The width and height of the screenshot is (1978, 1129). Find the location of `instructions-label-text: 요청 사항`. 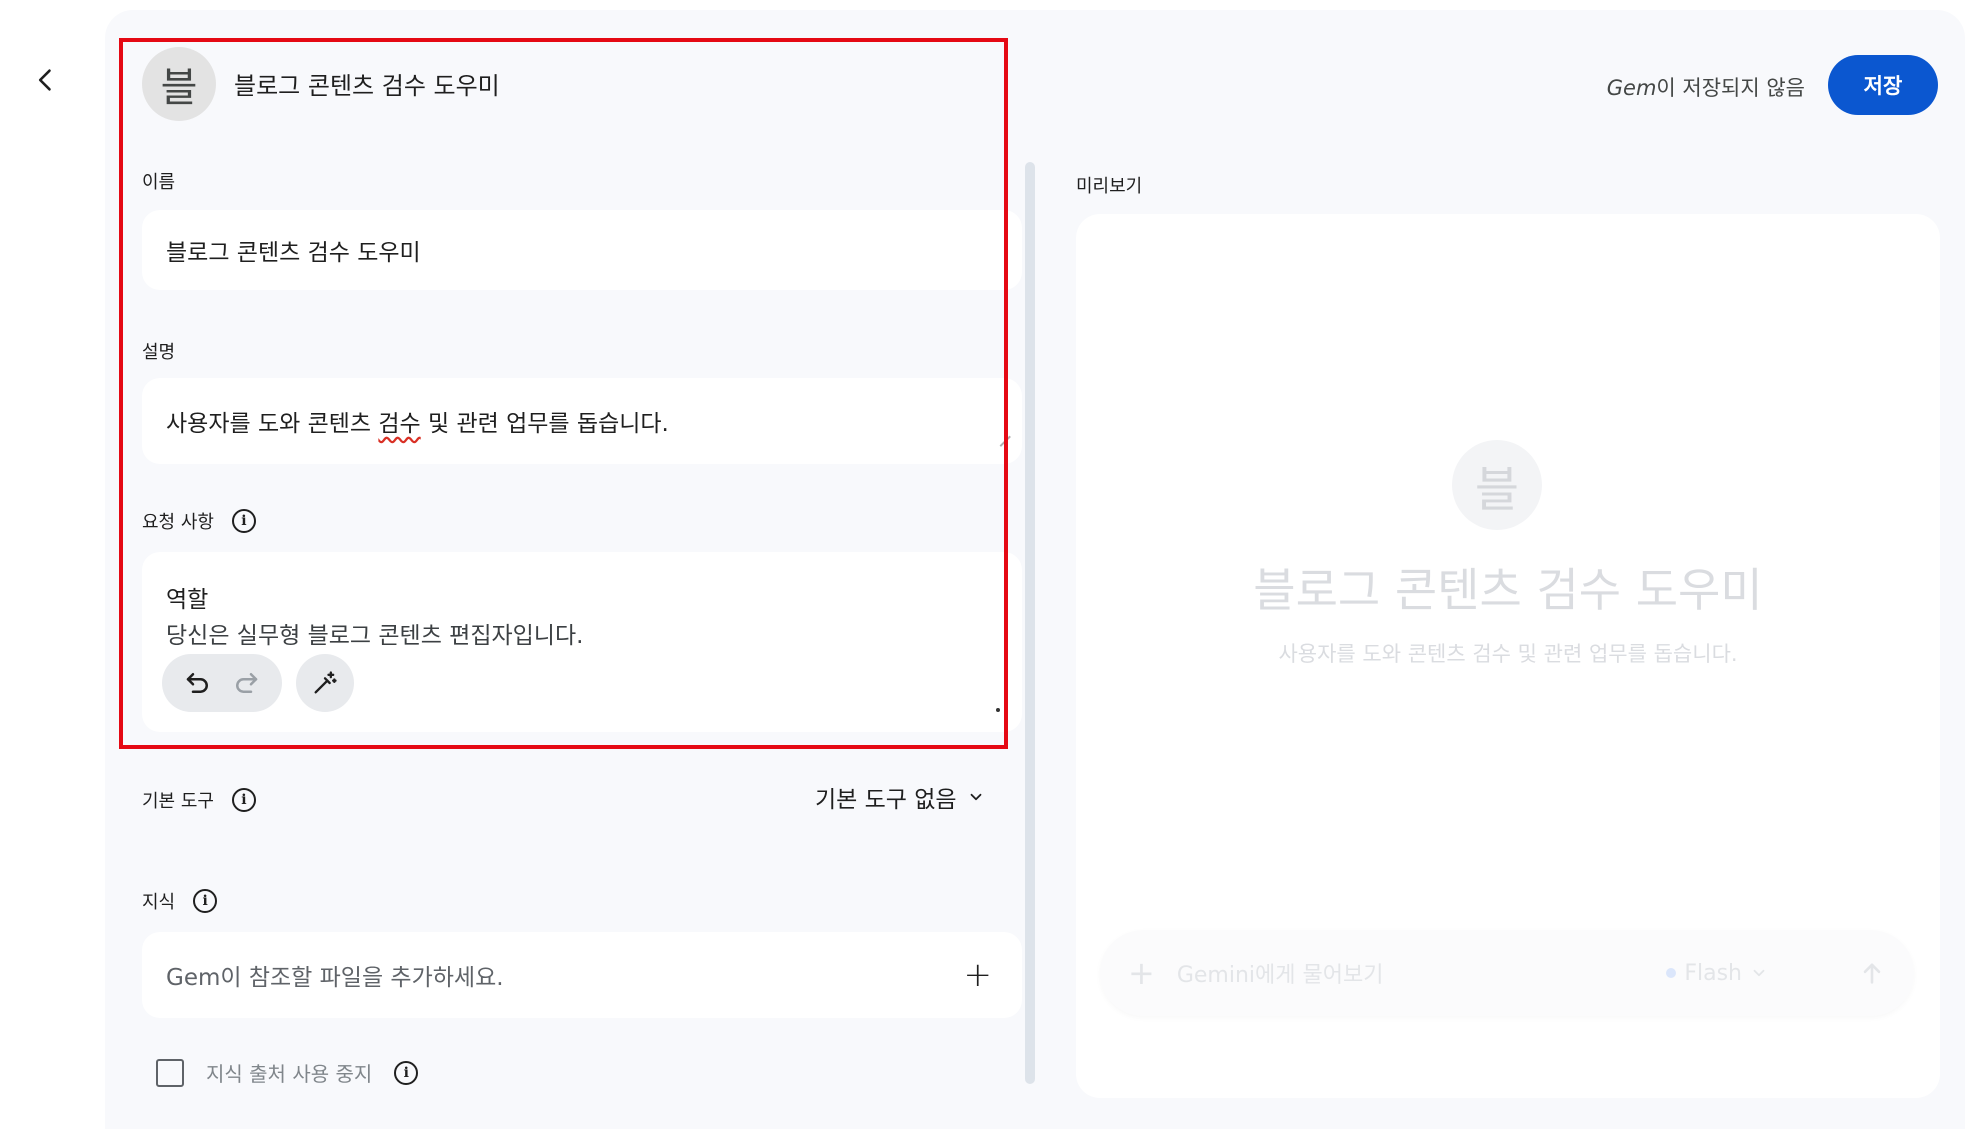

instructions-label-text: 요청 사항 is located at coordinates (178, 522).